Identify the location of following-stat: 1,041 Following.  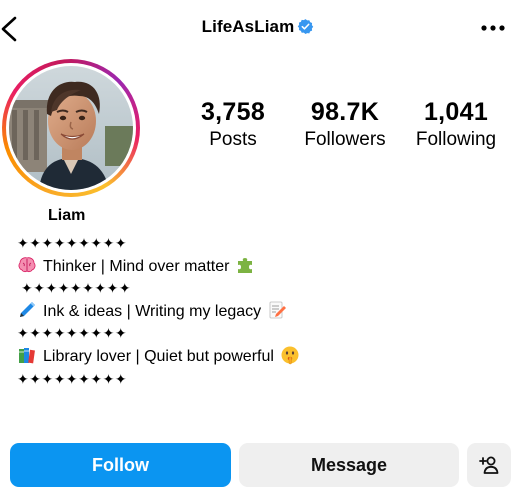
(456, 125).